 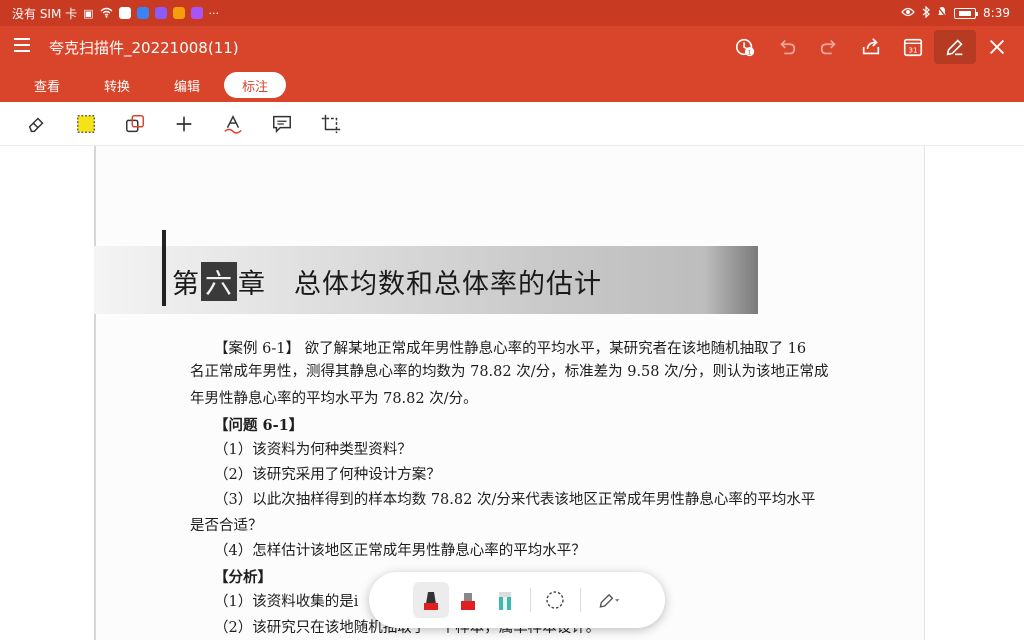 I want to click on text-line: 【问题 6-1】, so click(x=259, y=425).